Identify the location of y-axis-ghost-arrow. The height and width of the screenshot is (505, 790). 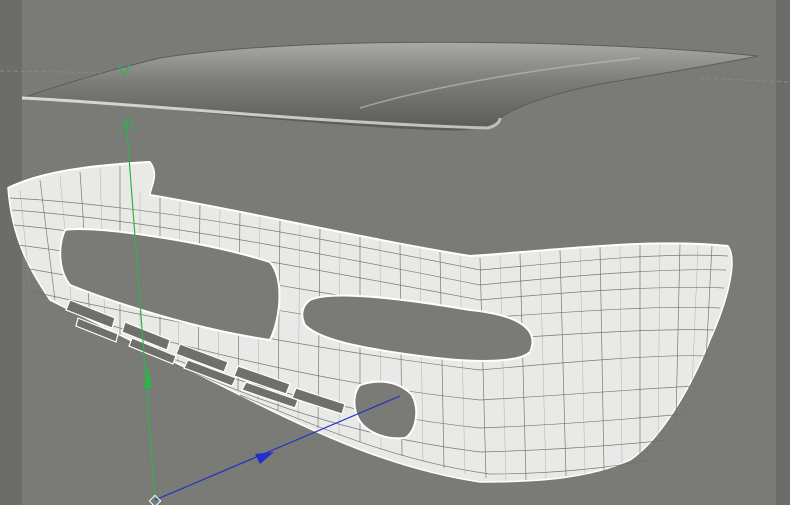
(128, 124).